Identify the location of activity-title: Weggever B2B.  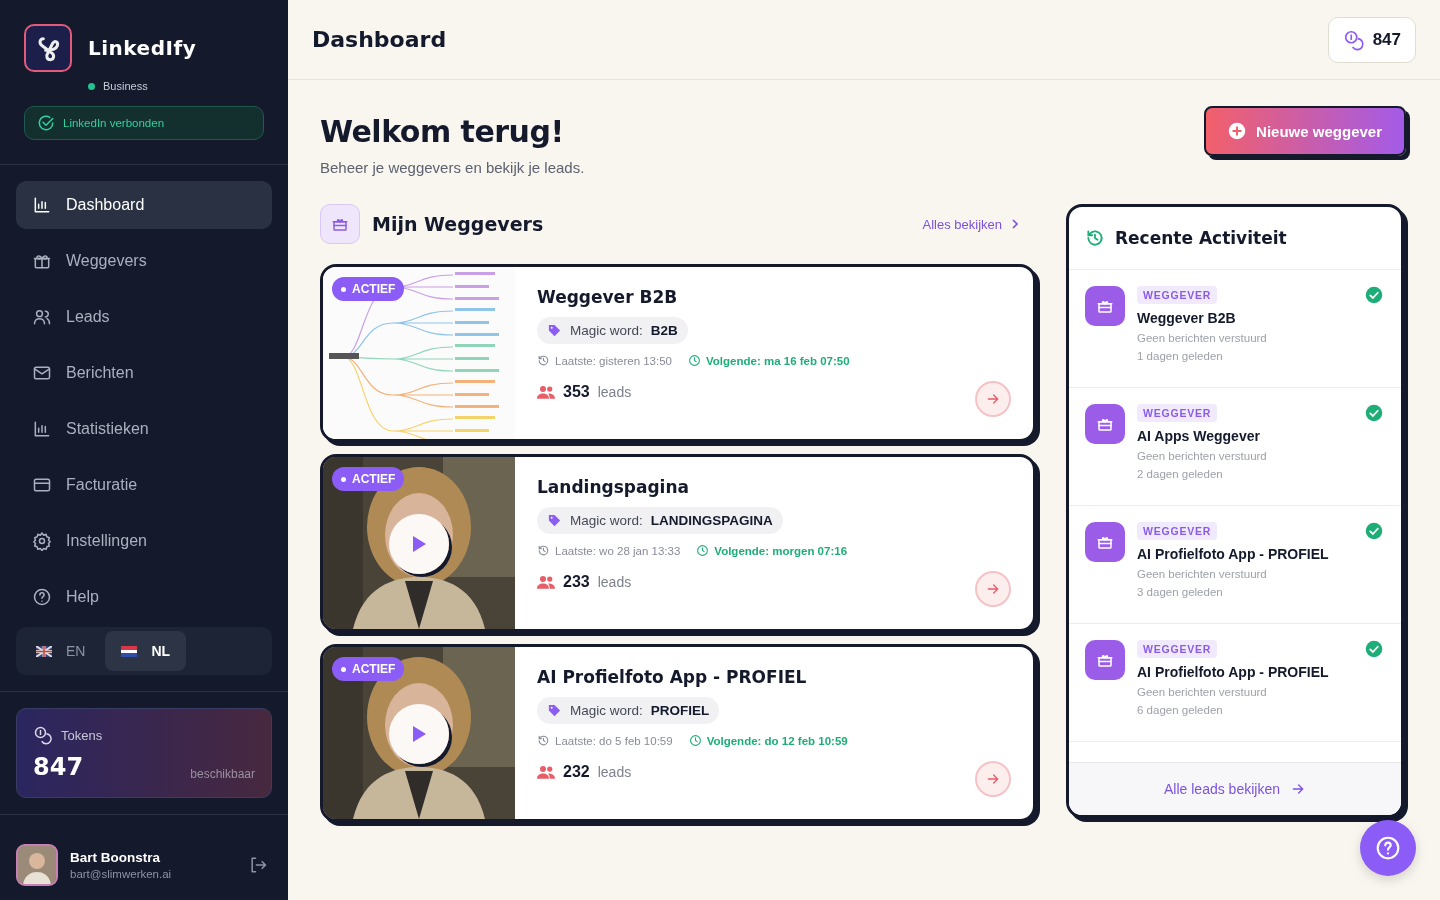
(1186, 318).